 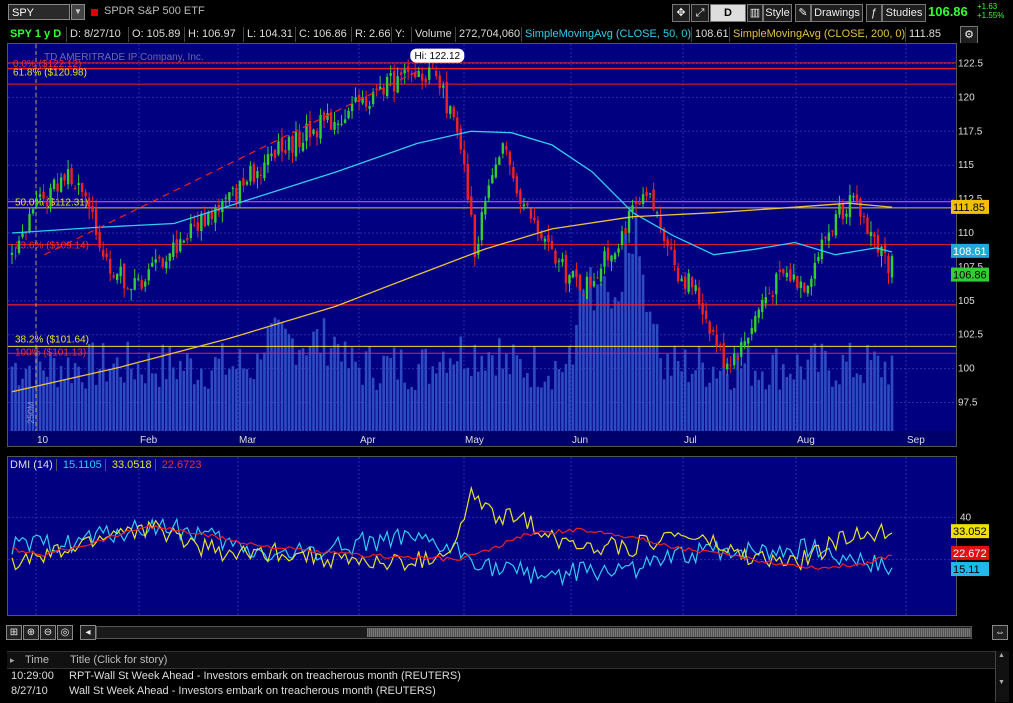 I want to click on reset-zoom-icon: ◎, so click(x=65, y=632).